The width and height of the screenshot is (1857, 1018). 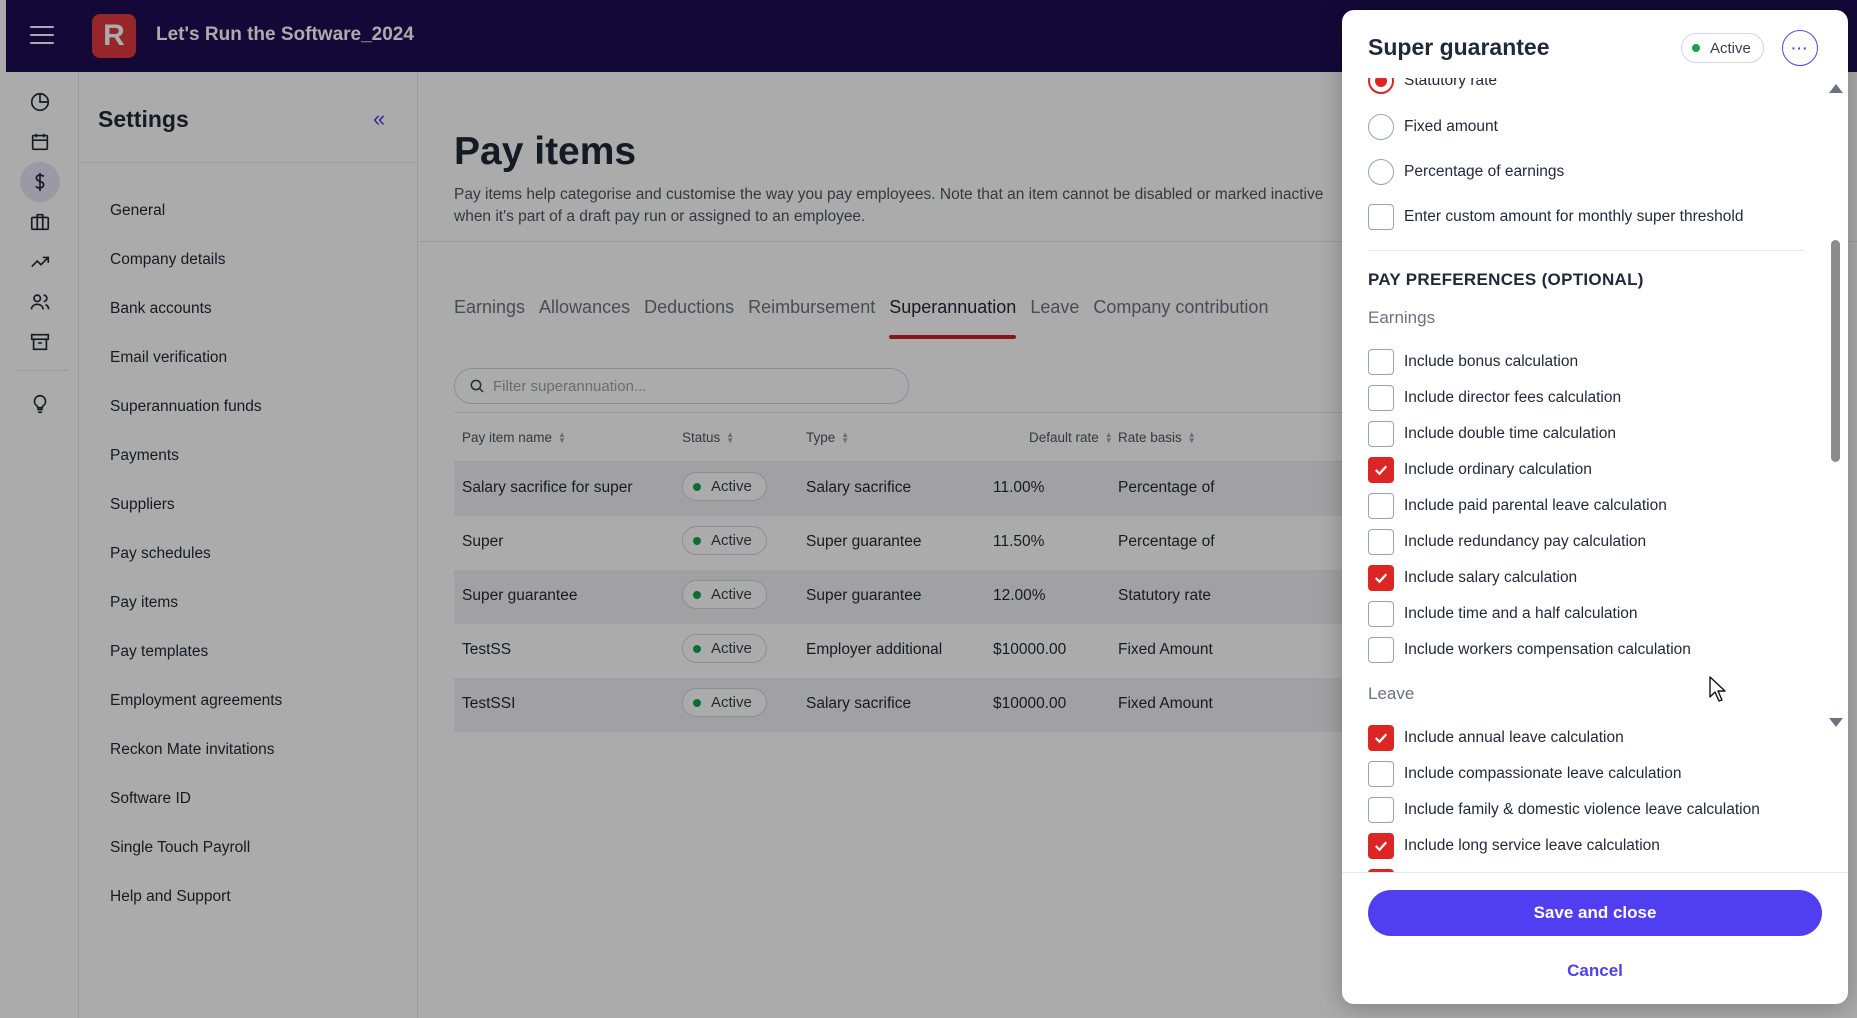 I want to click on drawer-title: Super guarantee, so click(x=1459, y=47).